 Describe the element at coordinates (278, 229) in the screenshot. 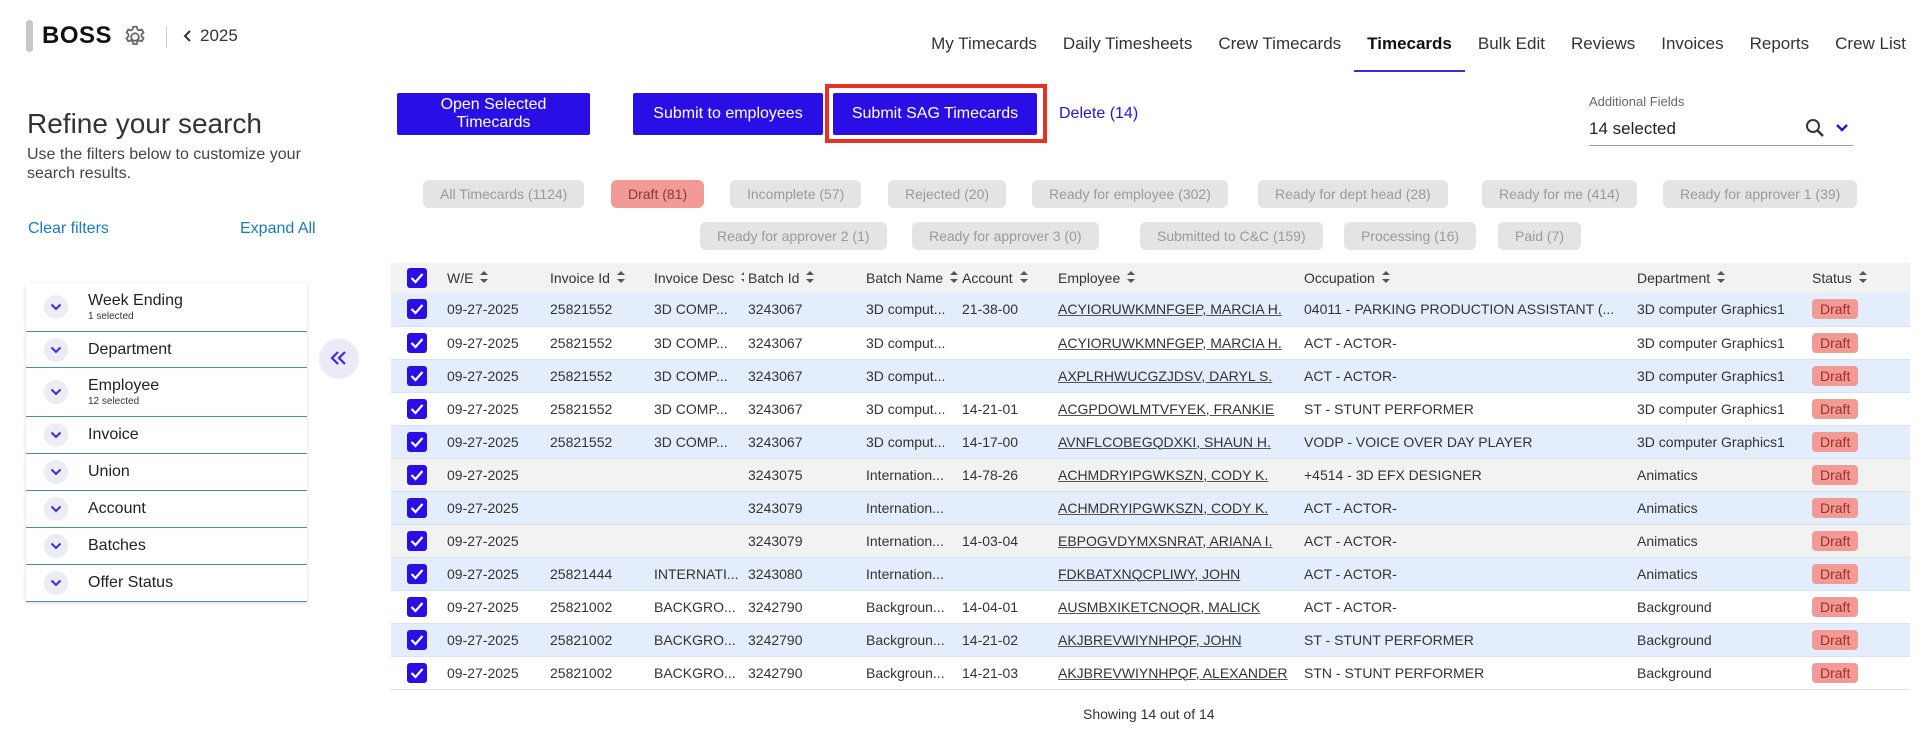

I see `expand-all-link: Expand All` at that location.